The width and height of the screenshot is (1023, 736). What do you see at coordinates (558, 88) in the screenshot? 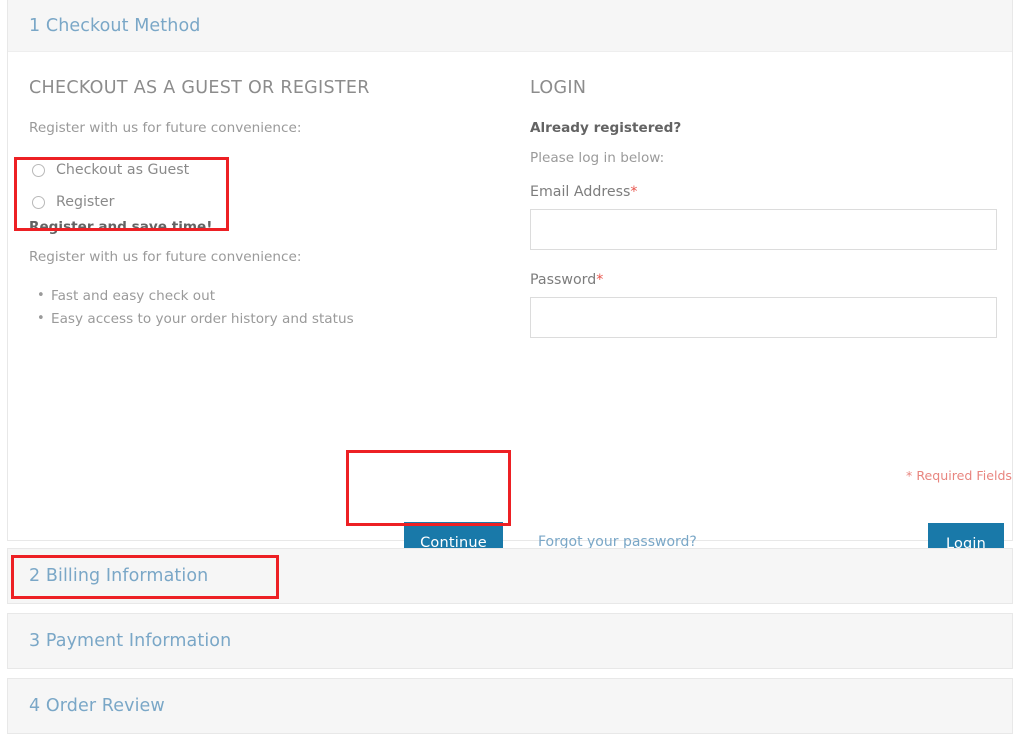
I see `login-heading: LOGIN` at bounding box center [558, 88].